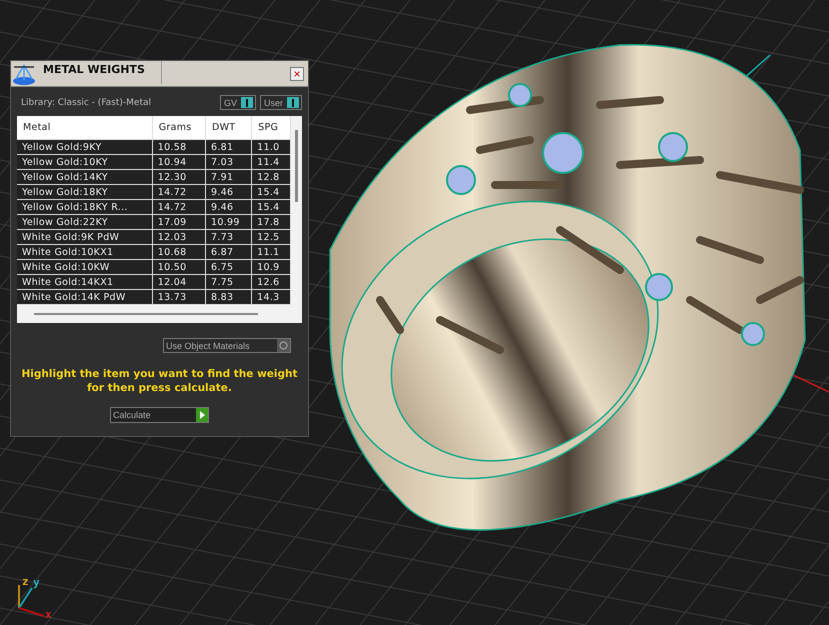  What do you see at coordinates (179, 267) in the screenshot?
I see `table-cell: 10.50` at bounding box center [179, 267].